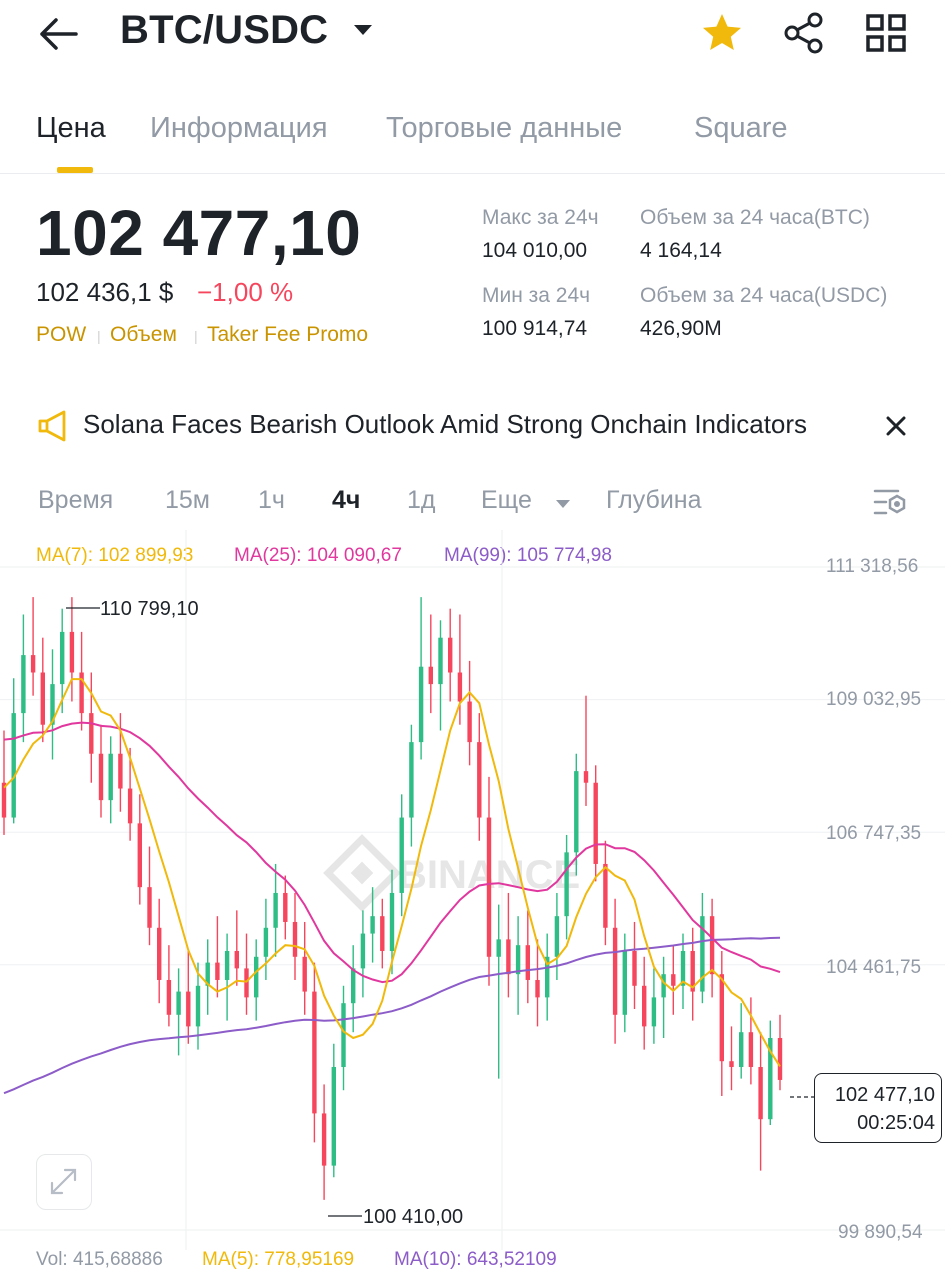  Describe the element at coordinates (896, 1123) in the screenshot. I see `candle-countdown: 00:25:04` at that location.